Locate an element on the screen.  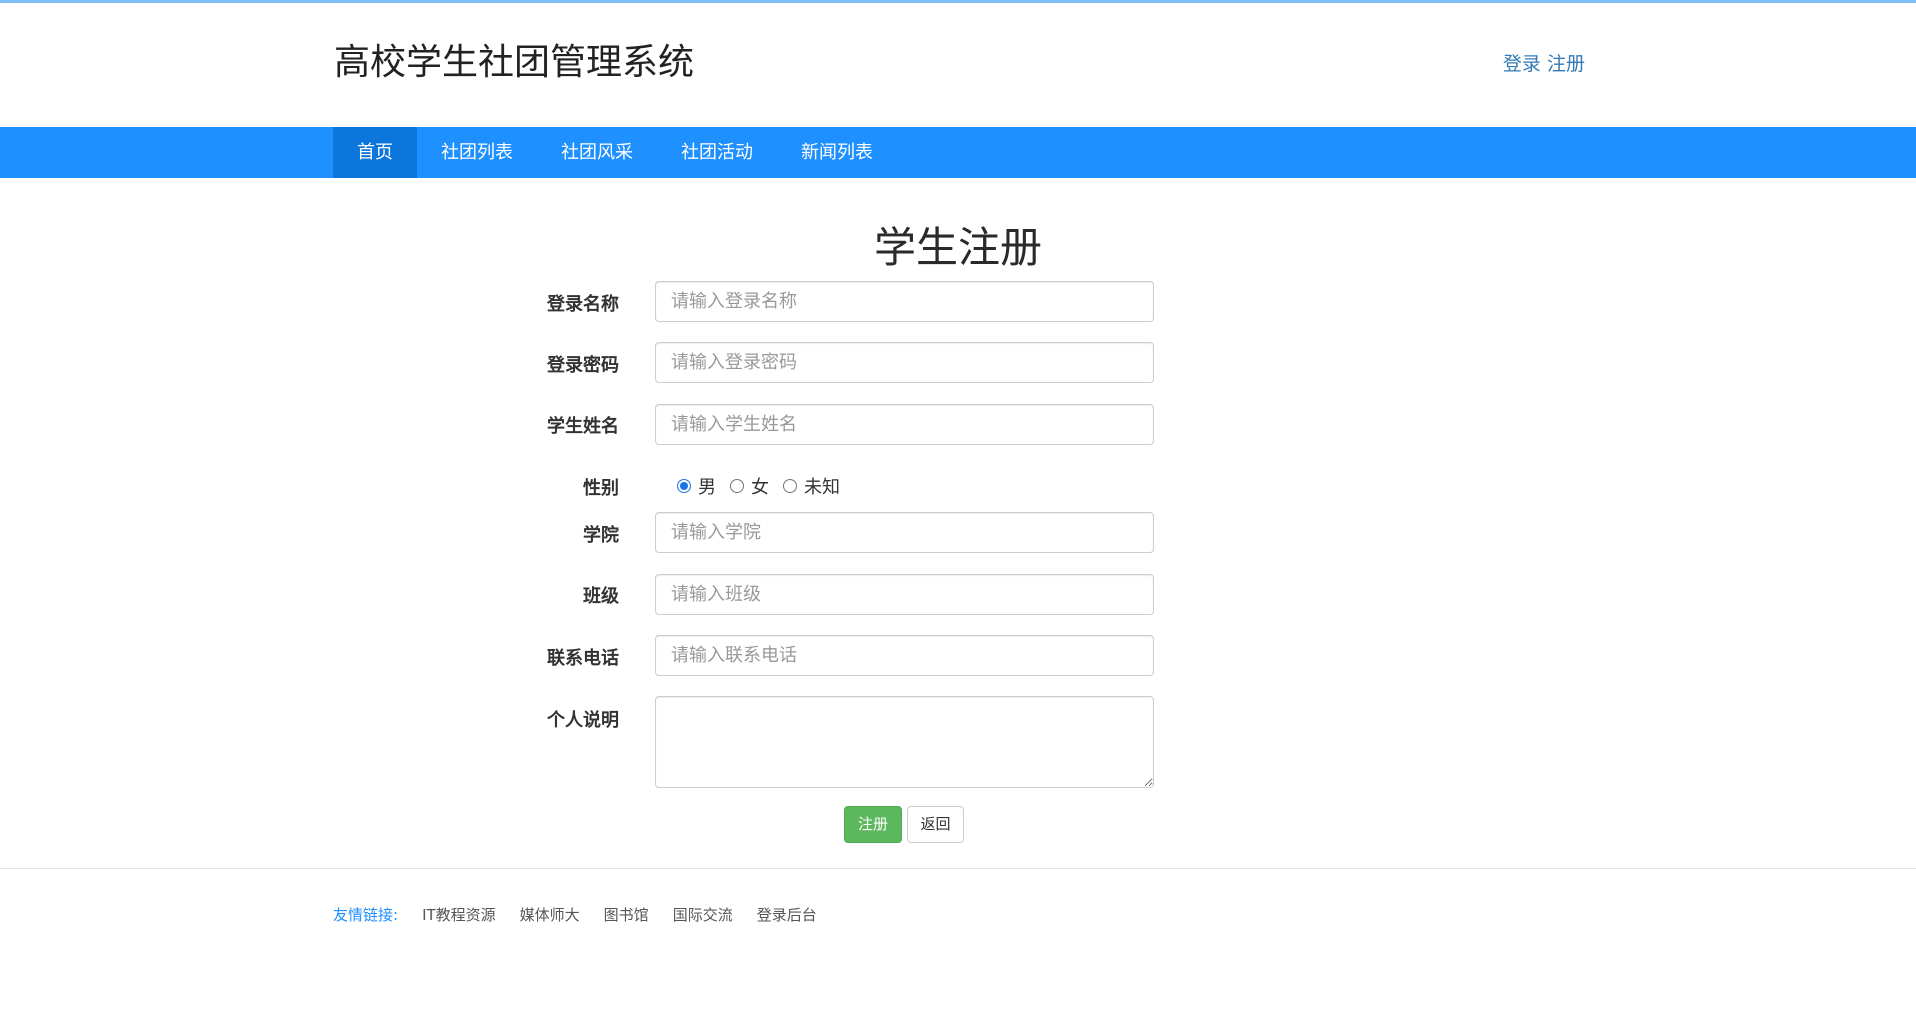
page-title: 学生注册 is located at coordinates (958, 248).